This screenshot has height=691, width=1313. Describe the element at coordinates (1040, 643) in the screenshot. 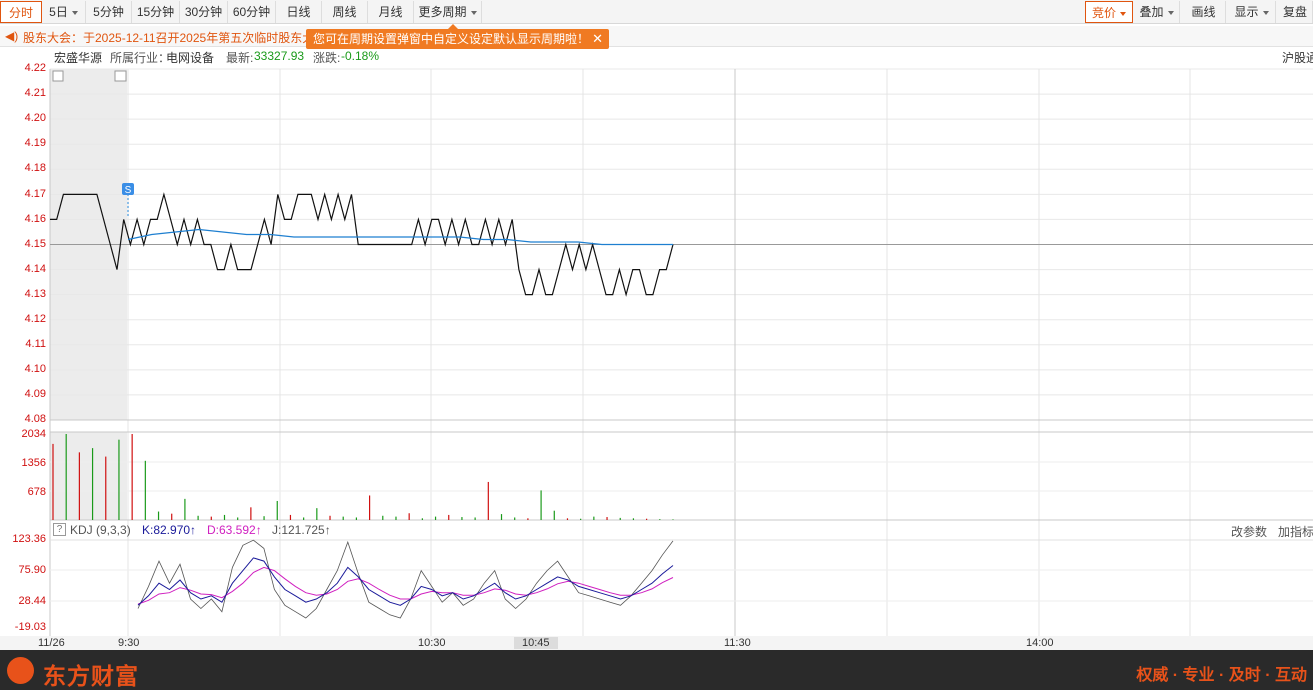

I see `time-tick: 14:00` at that location.